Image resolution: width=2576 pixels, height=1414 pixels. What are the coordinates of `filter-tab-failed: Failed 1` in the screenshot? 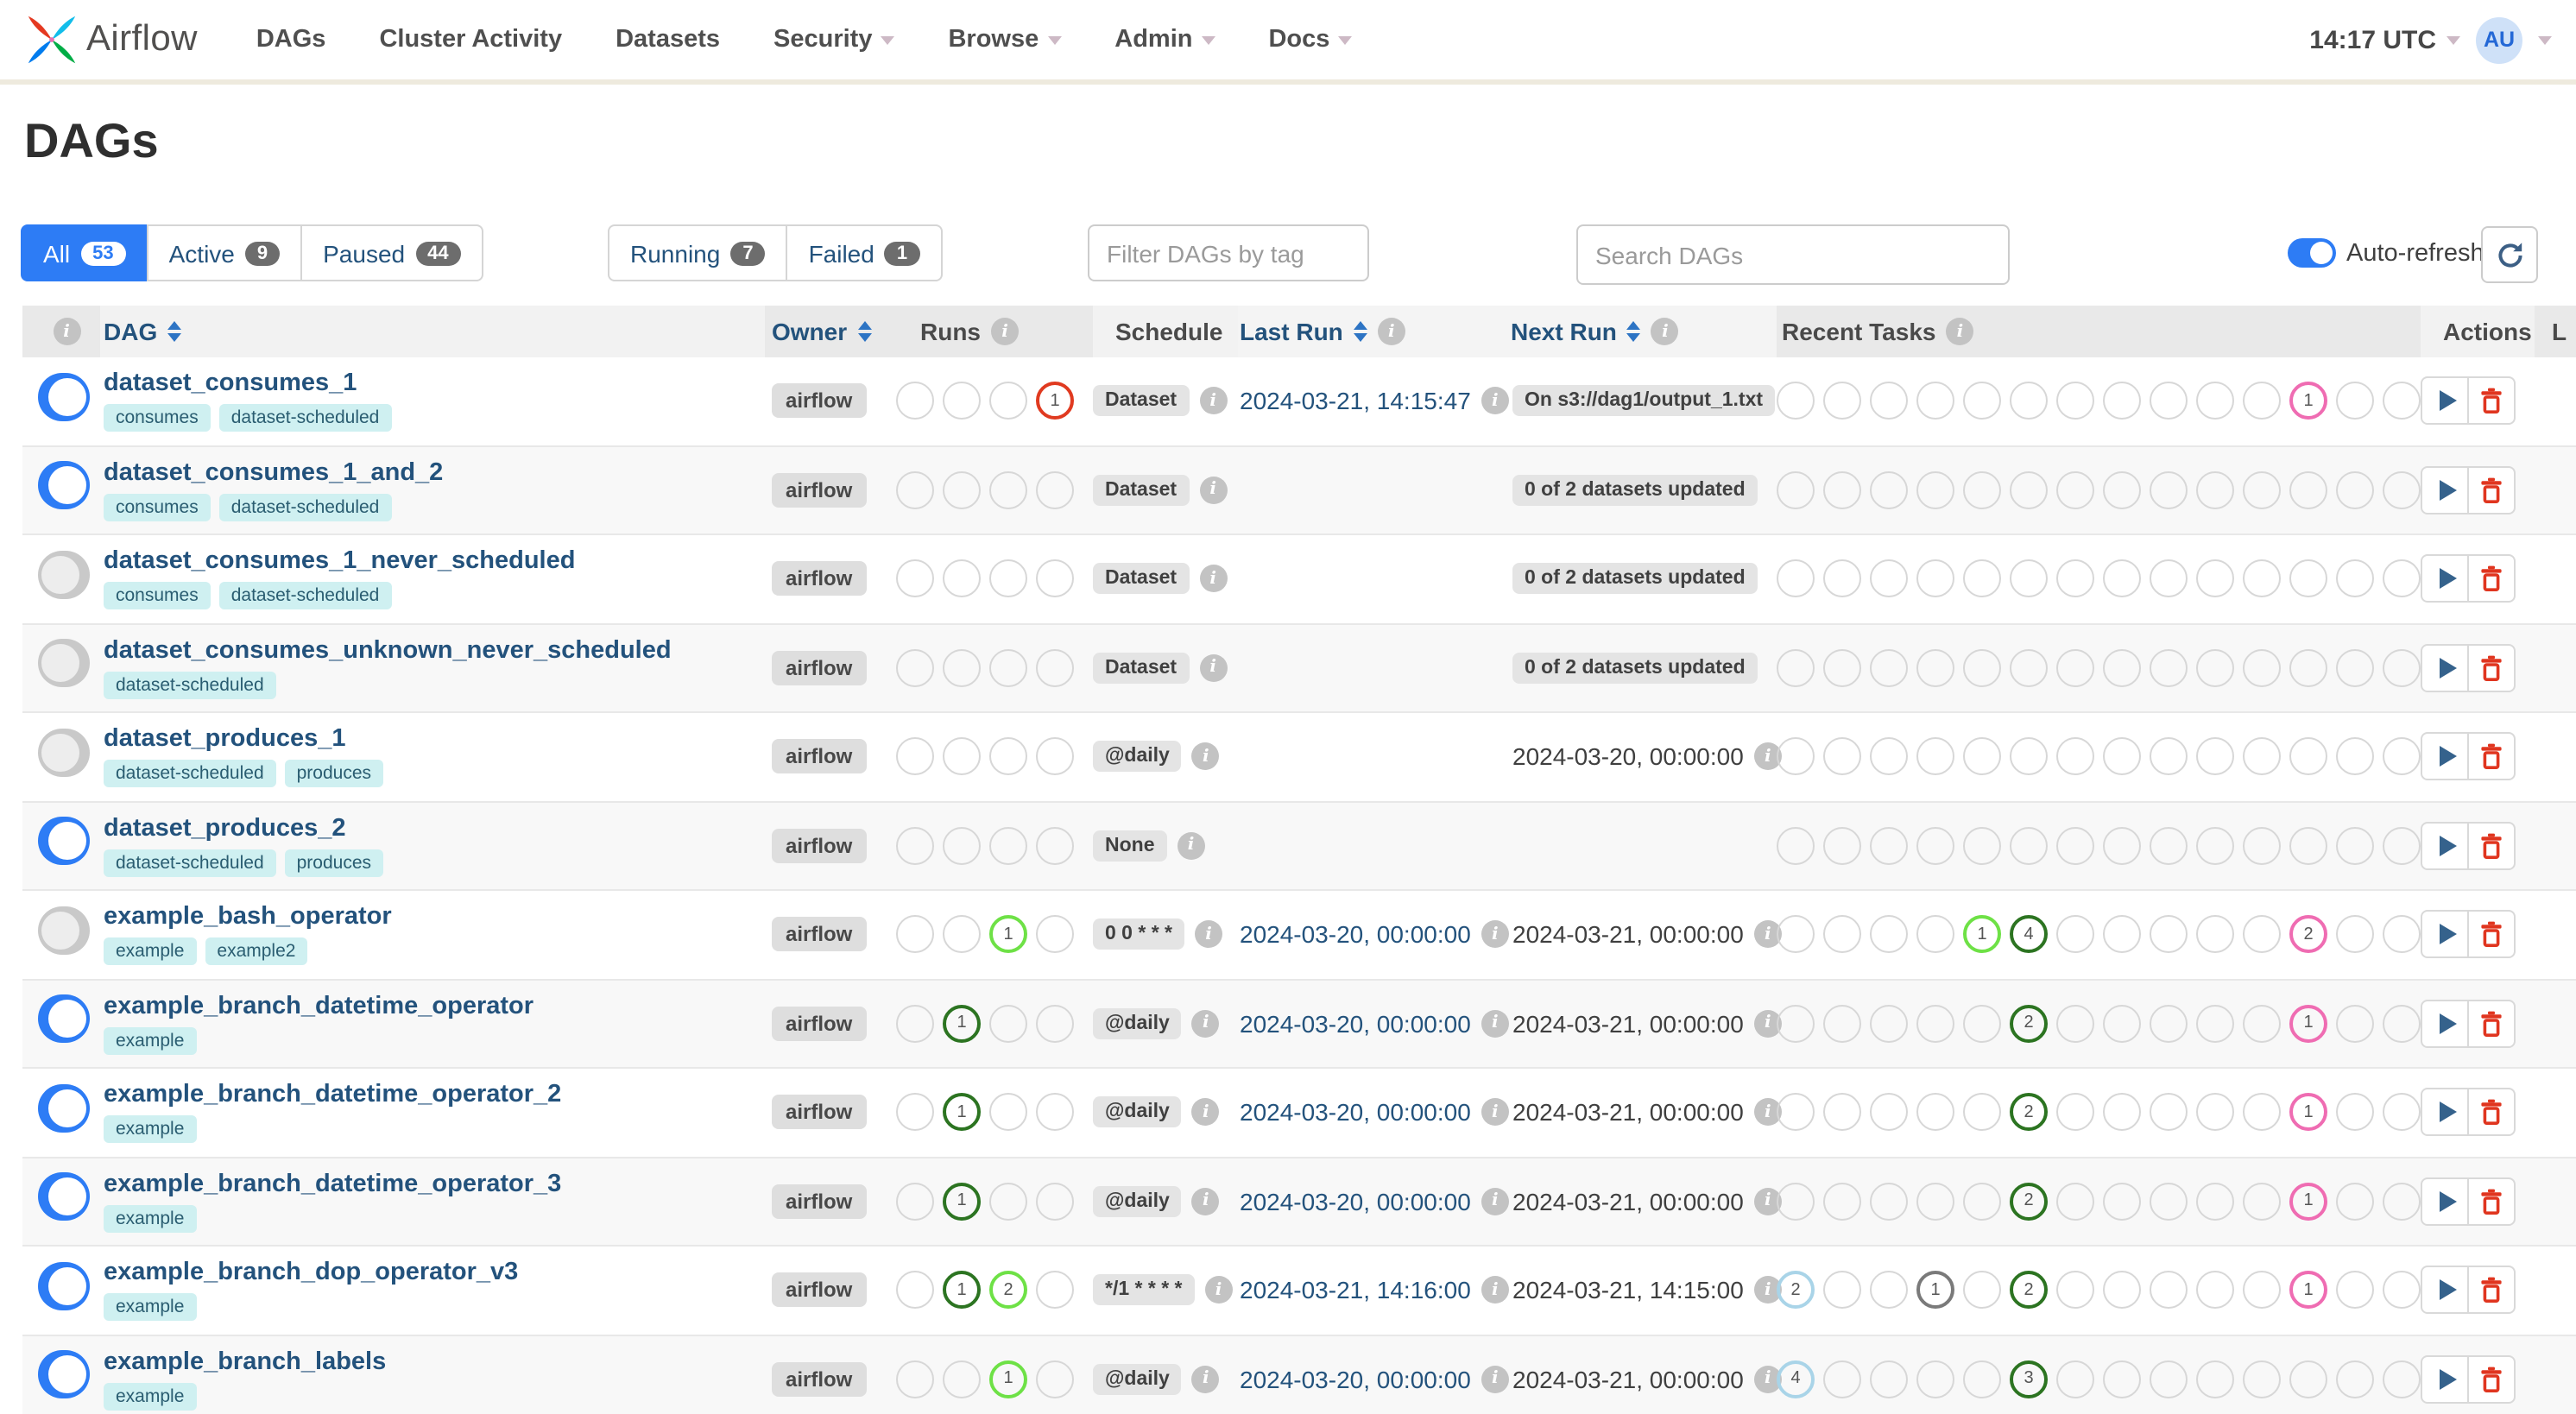 It's located at (864, 252).